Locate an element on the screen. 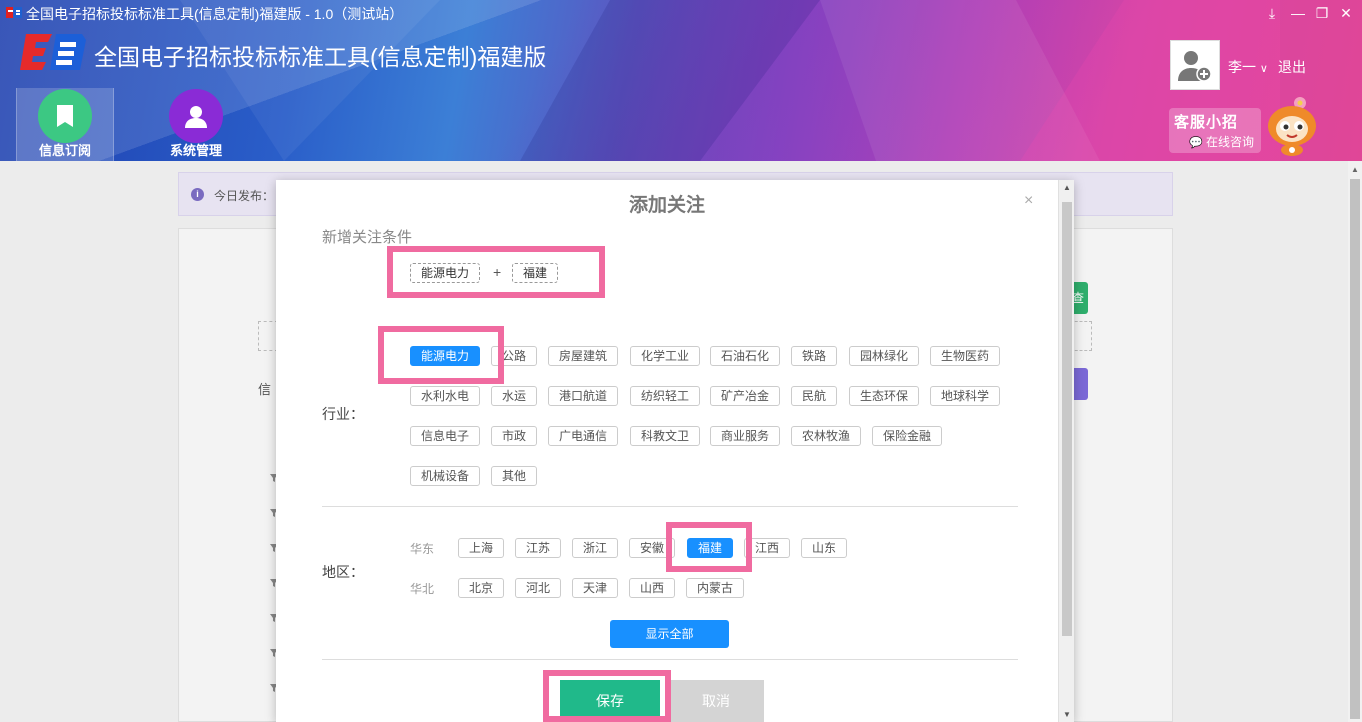 This screenshot has width=1362, height=722. new-condition-label: 新增关注条件 is located at coordinates (367, 237).